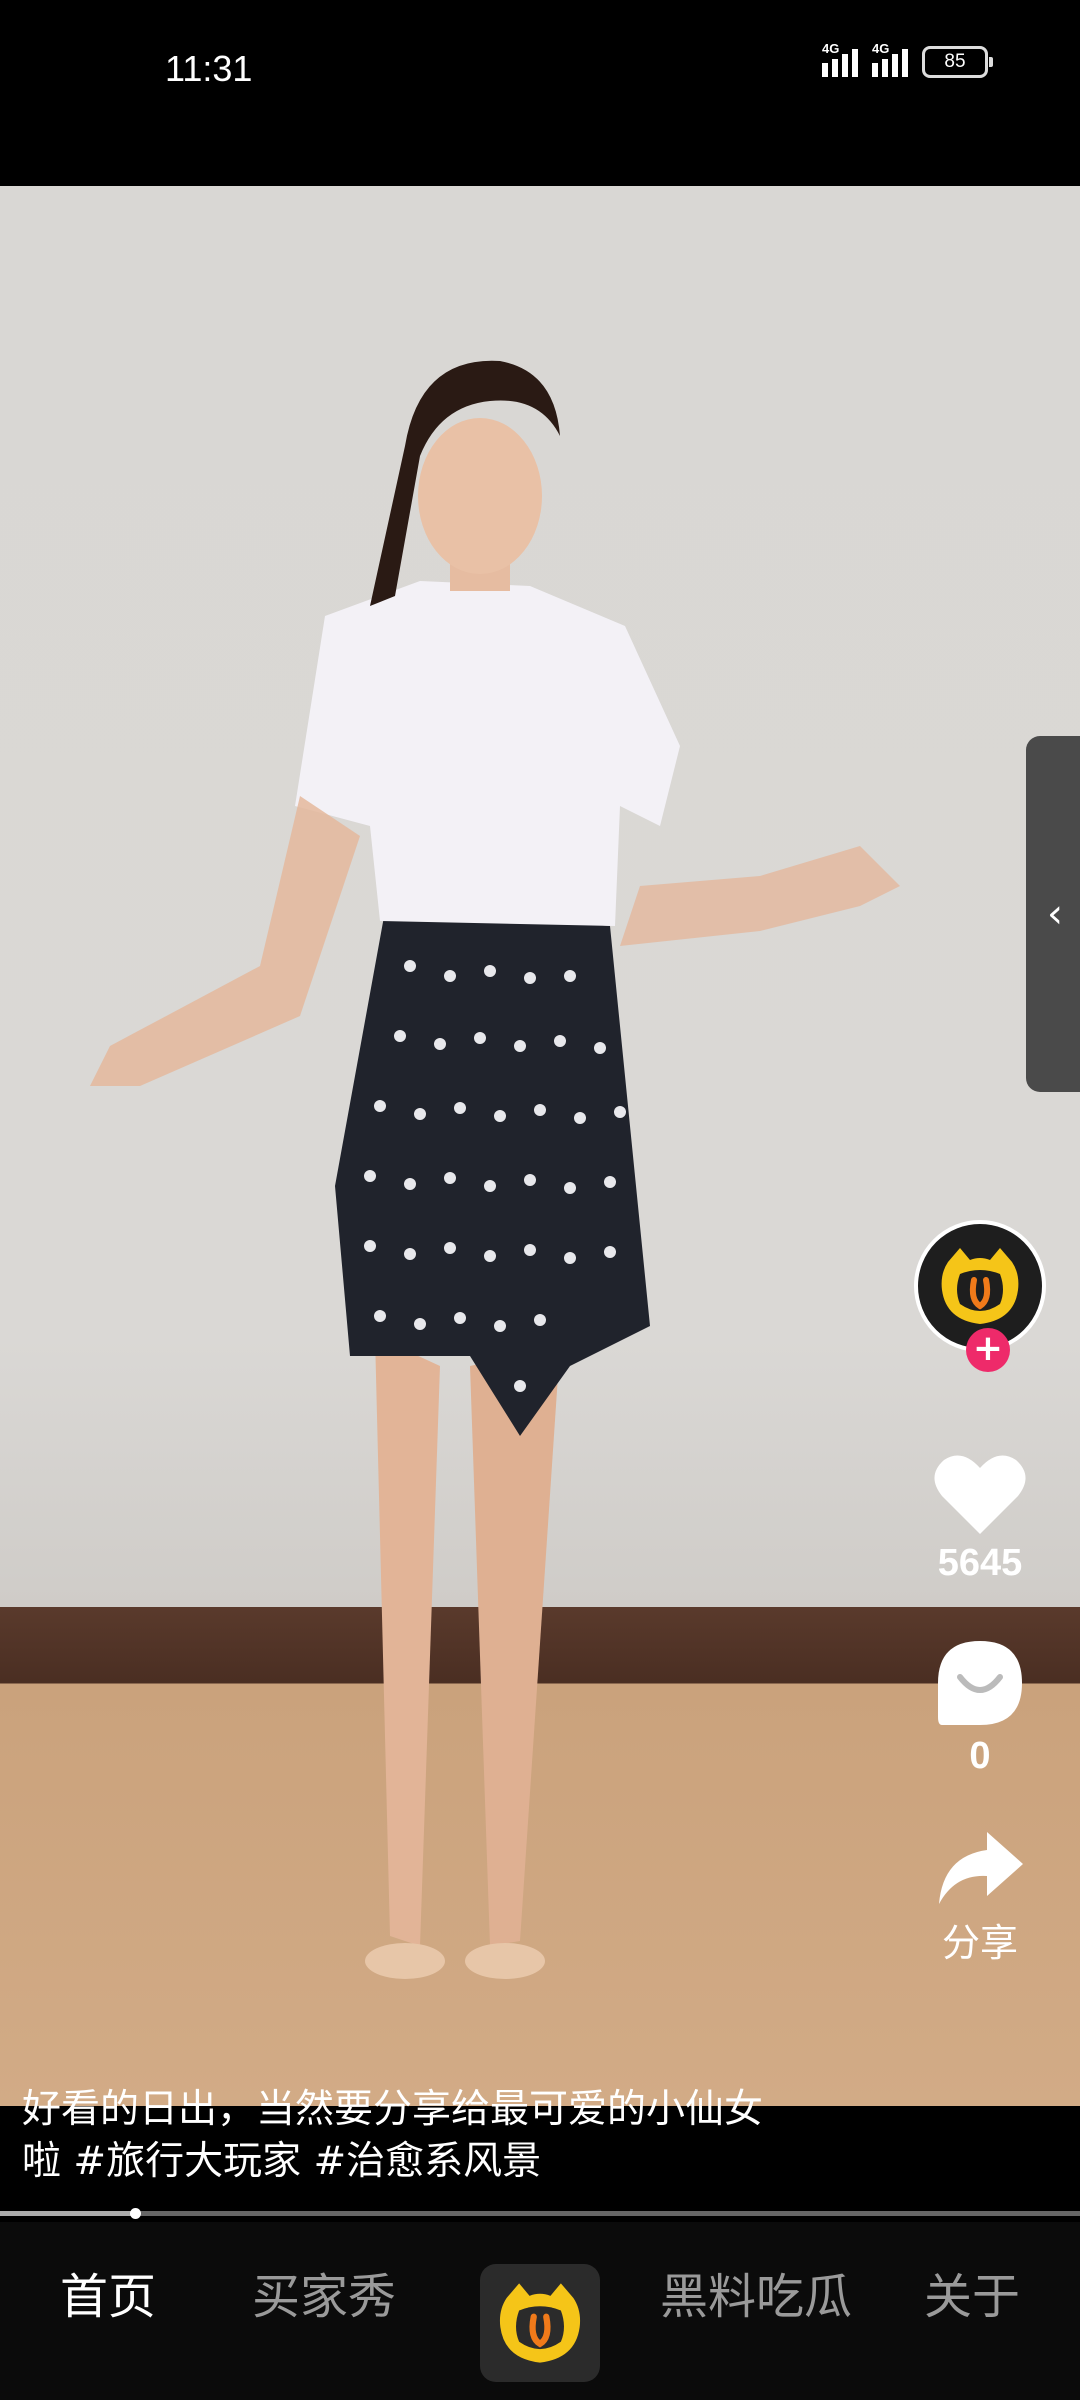 This screenshot has height=2400, width=1080. What do you see at coordinates (881, 48) in the screenshot?
I see `network-type-label-2: 4G` at bounding box center [881, 48].